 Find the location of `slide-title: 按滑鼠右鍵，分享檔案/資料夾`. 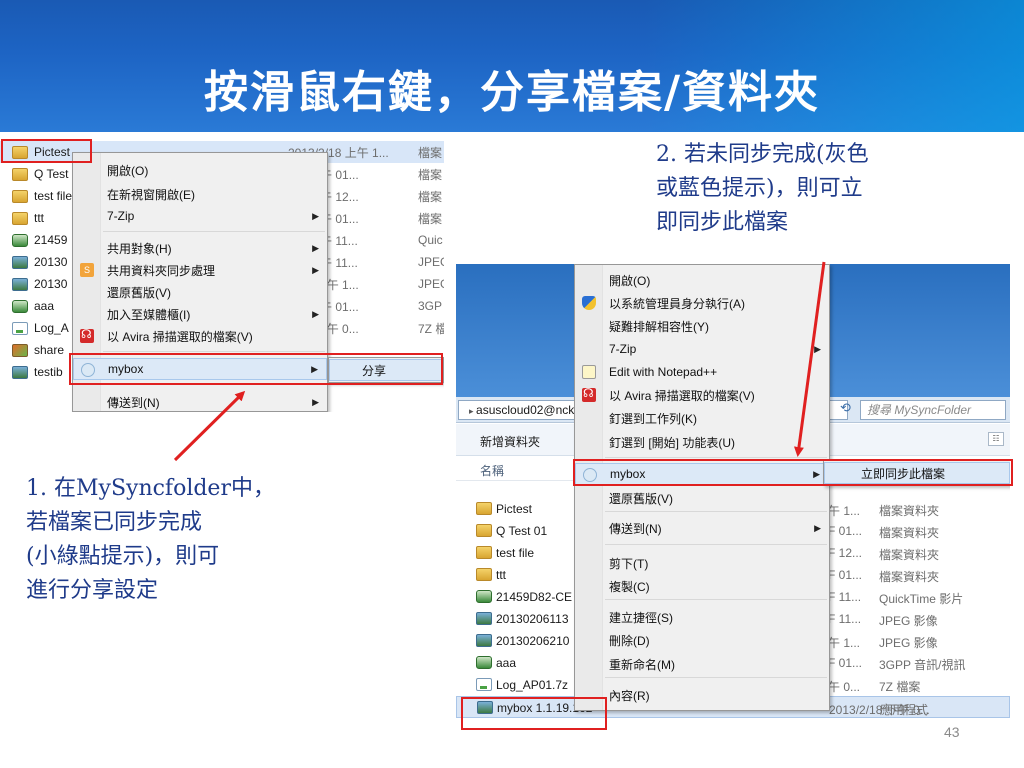

slide-title: 按滑鼠右鍵，分享檔案/資料夾 is located at coordinates (512, 92).